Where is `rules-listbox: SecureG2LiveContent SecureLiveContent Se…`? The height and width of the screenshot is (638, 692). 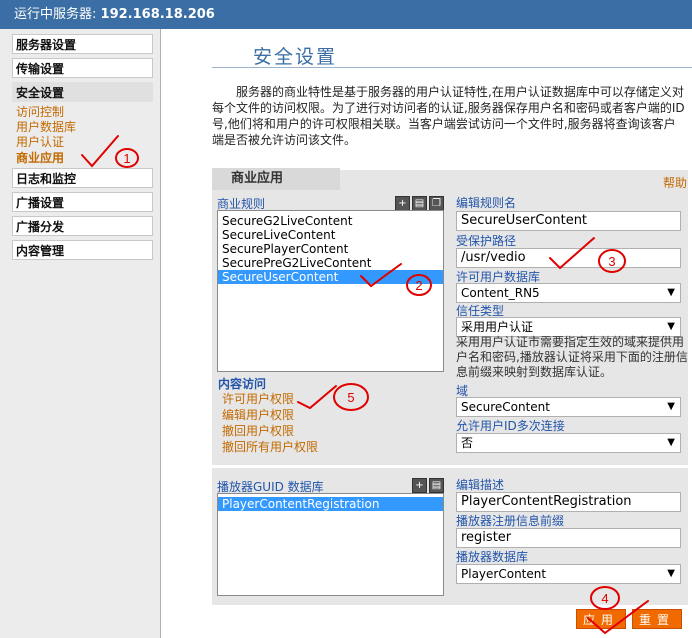 rules-listbox: SecureG2LiveContent SecureLiveContent Se… is located at coordinates (330, 291).